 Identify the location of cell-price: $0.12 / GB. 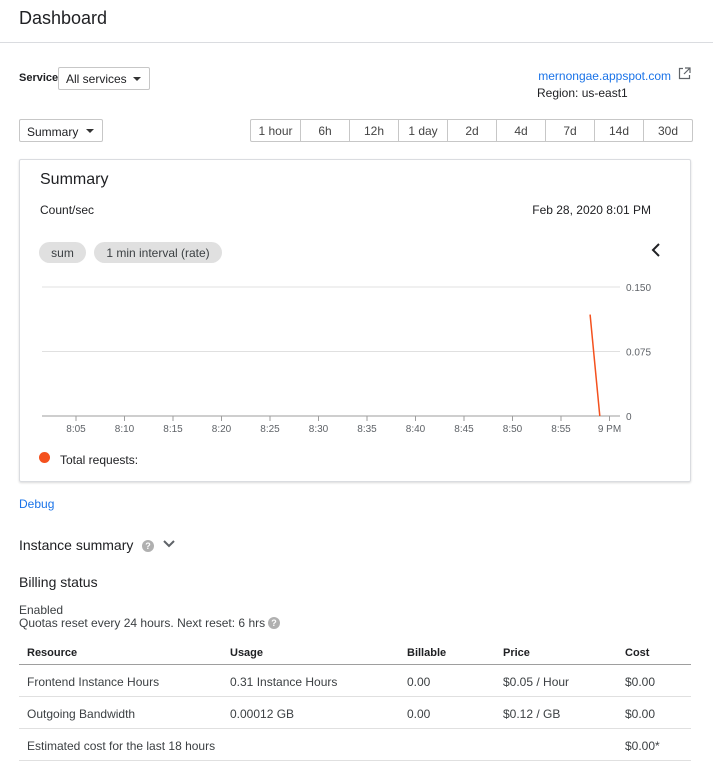
(532, 714).